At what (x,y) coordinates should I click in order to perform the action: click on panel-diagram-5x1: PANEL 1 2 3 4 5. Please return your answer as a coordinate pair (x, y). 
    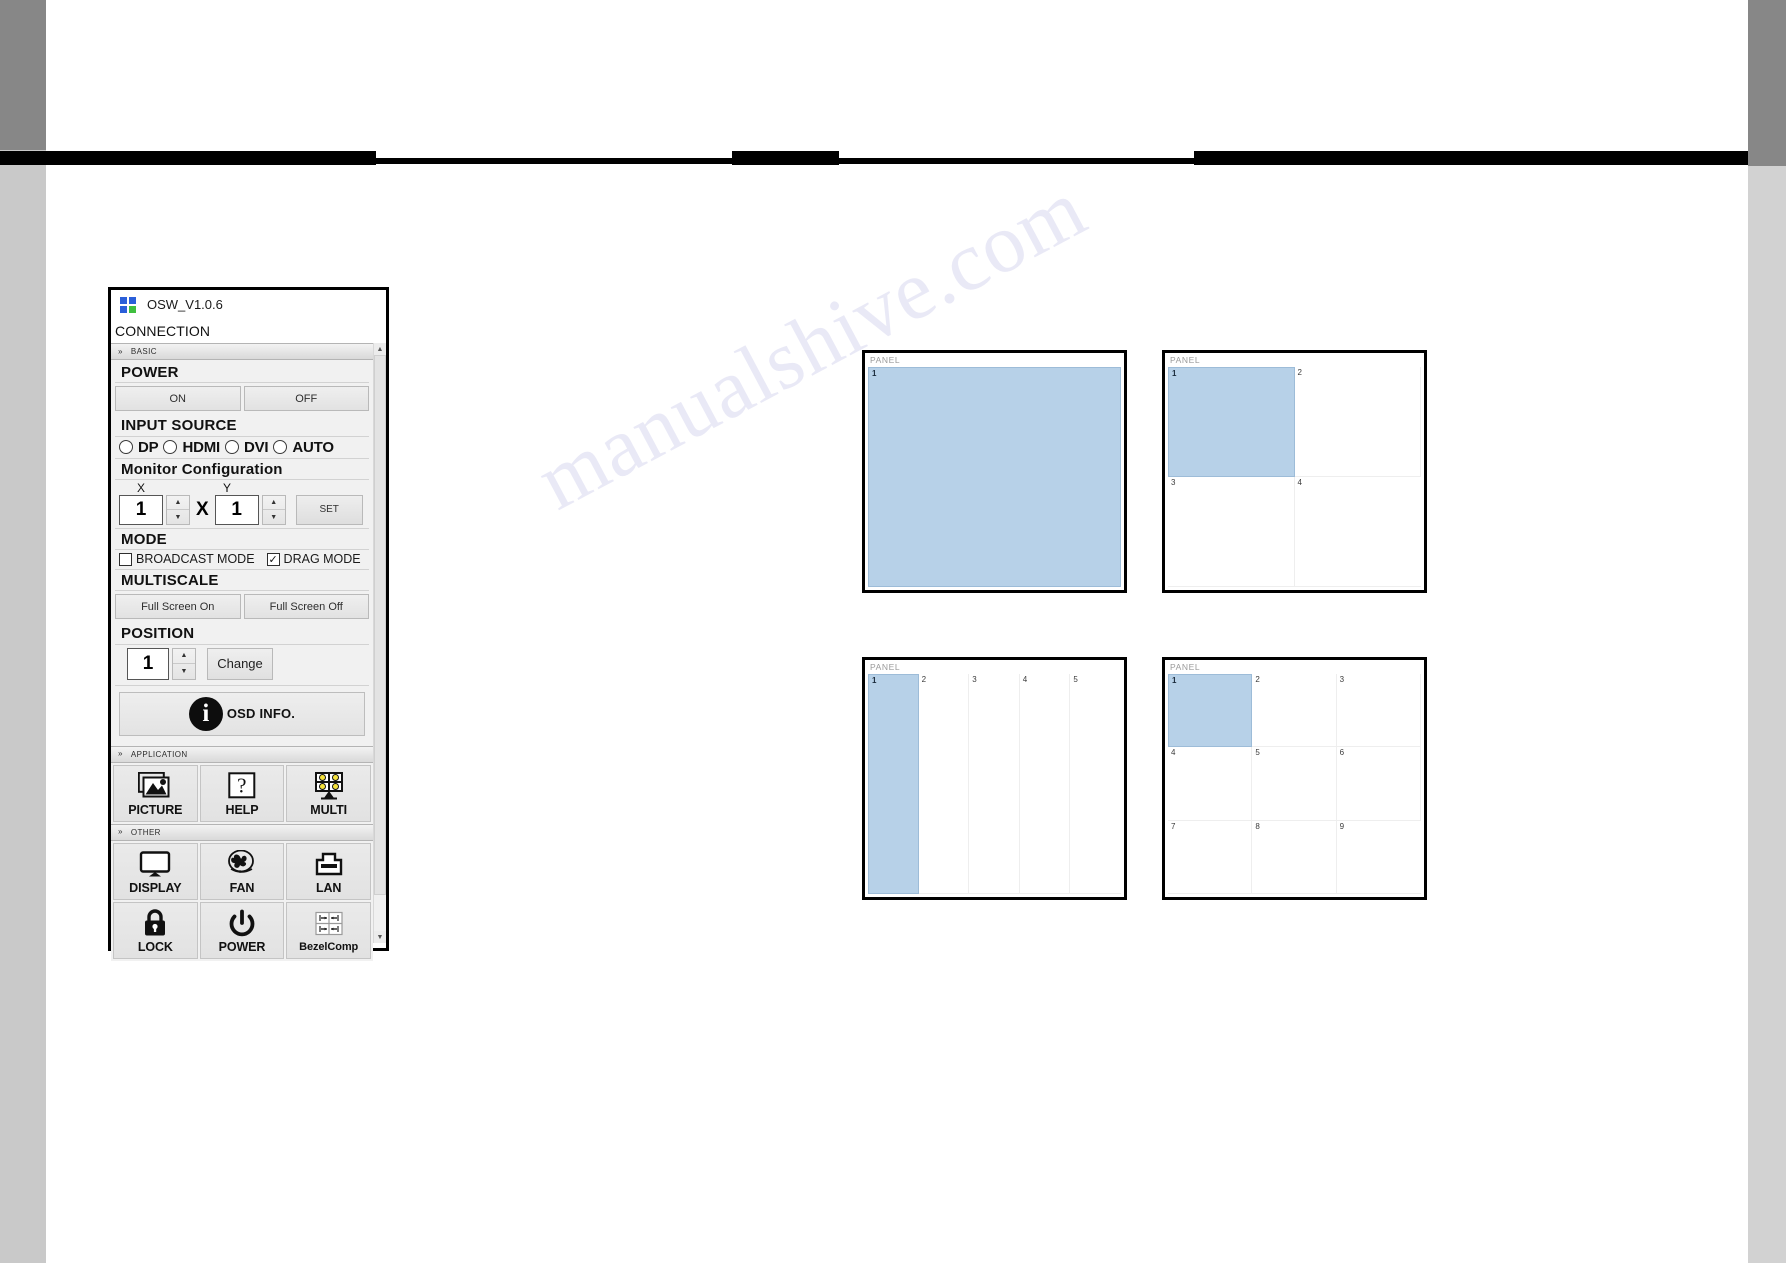
    Looking at the image, I should click on (994, 778).